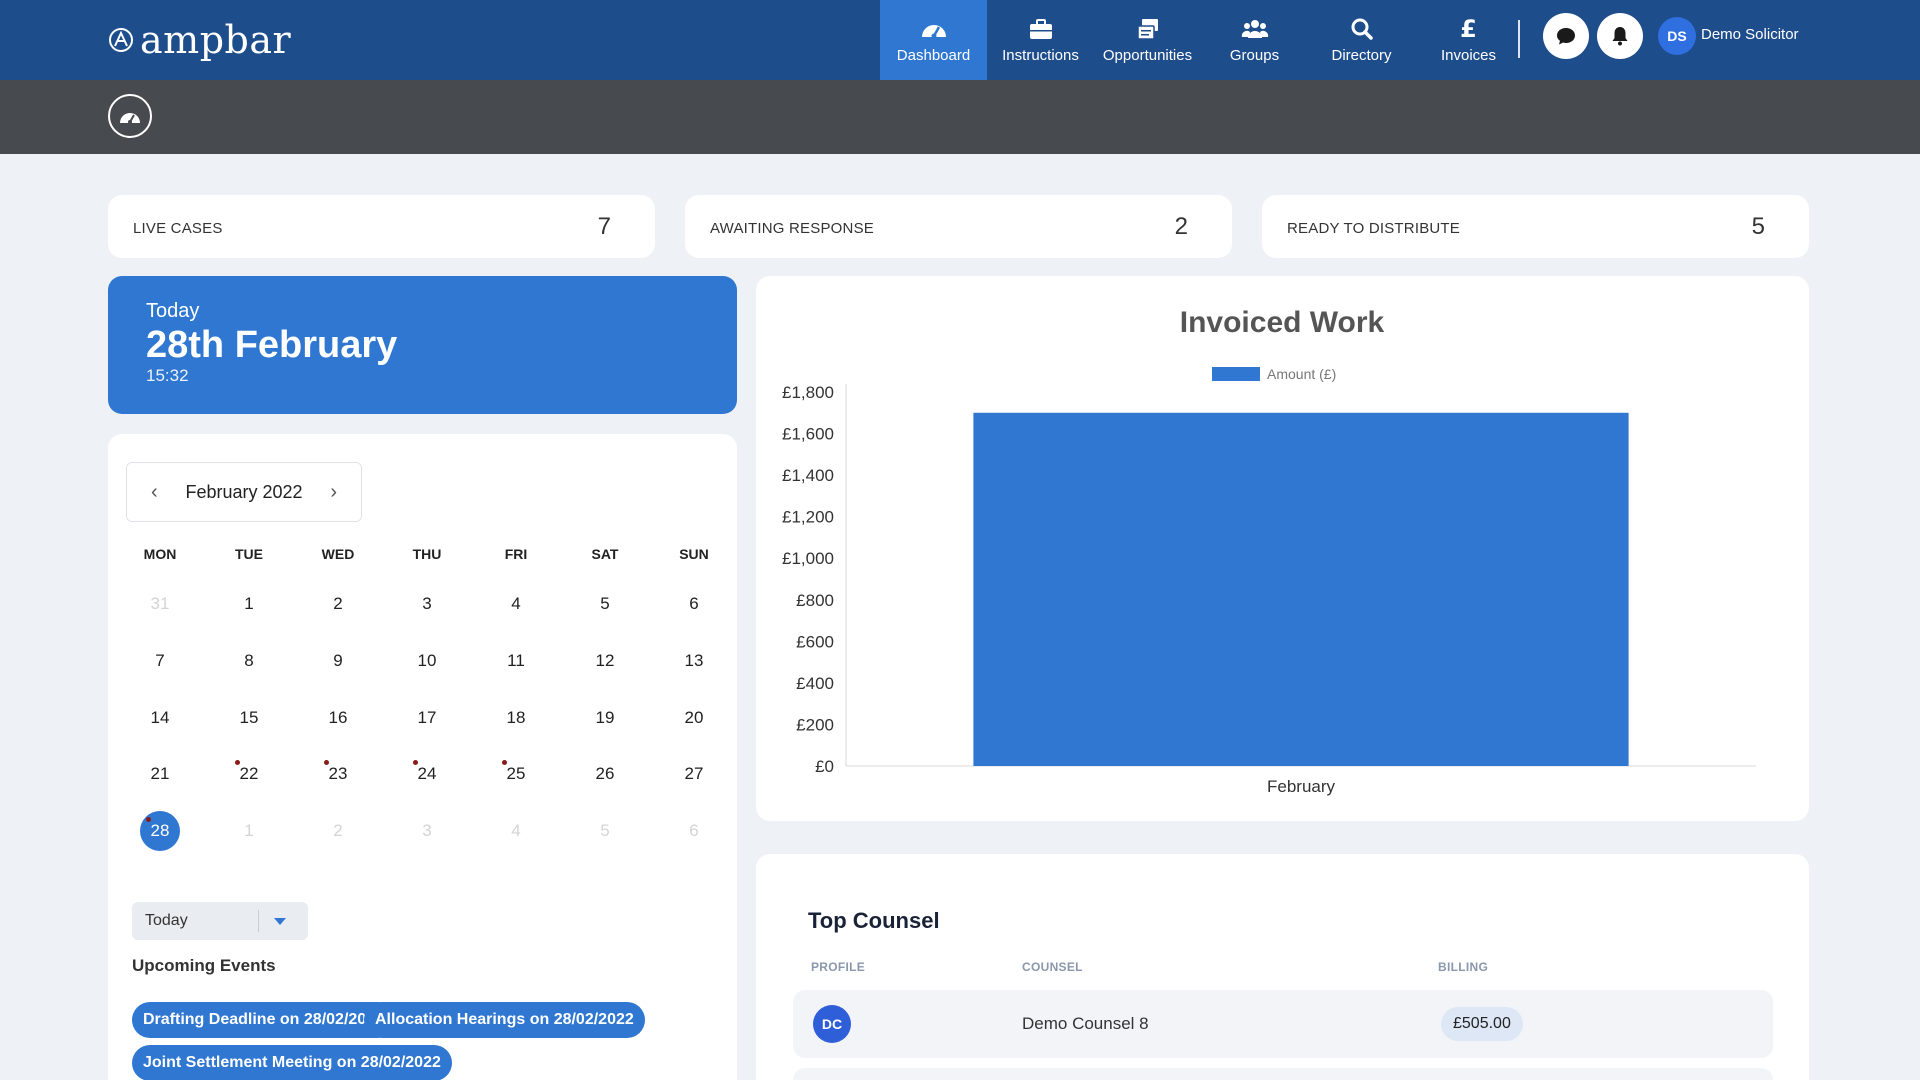  I want to click on weekday-header: FRI, so click(516, 554).